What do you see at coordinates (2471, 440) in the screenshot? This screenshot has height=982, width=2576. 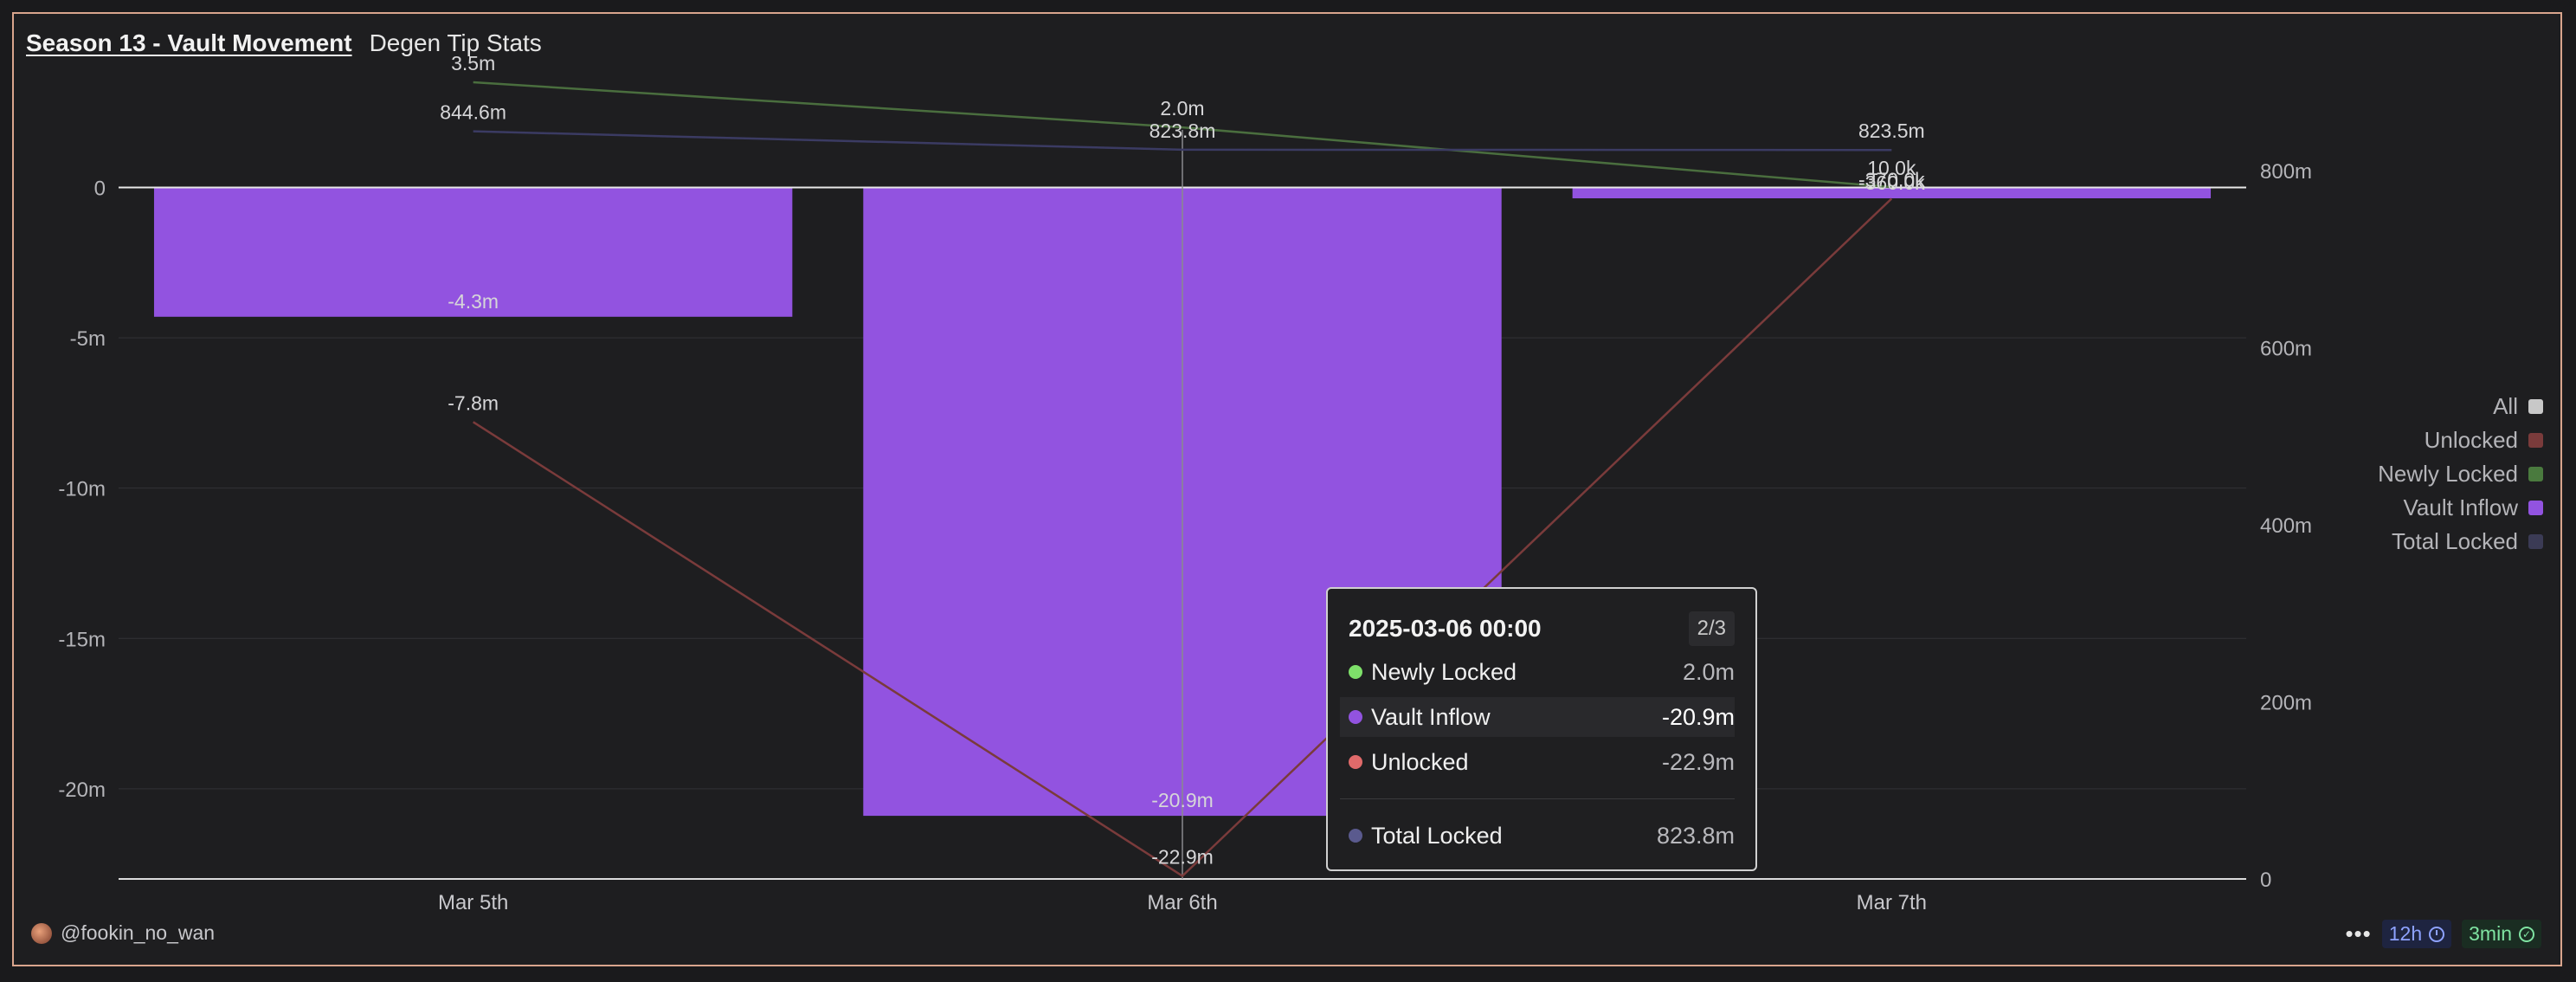 I see `legend-label: Unlocked` at bounding box center [2471, 440].